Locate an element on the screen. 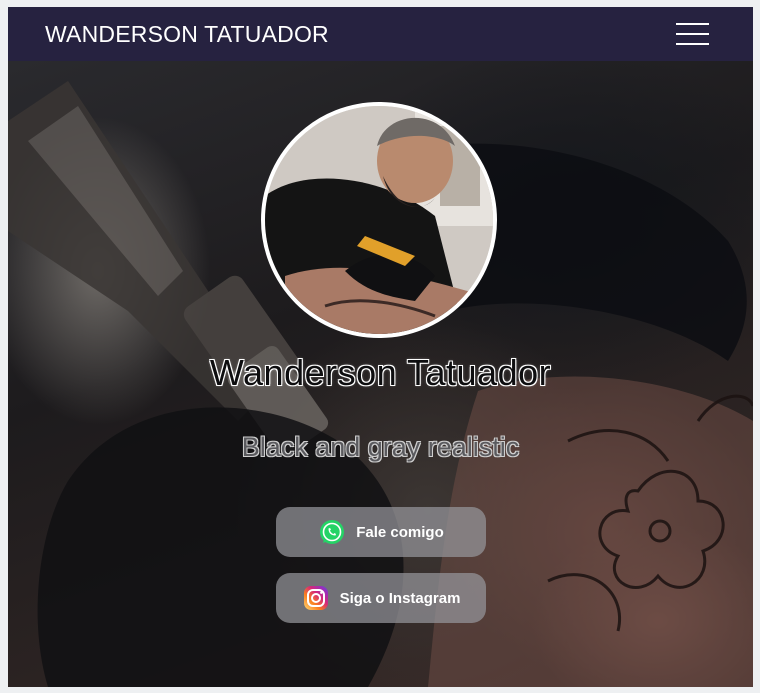 This screenshot has width=760, height=693. whatsapp-contact-button: Fale comigo is located at coordinates (381, 532).